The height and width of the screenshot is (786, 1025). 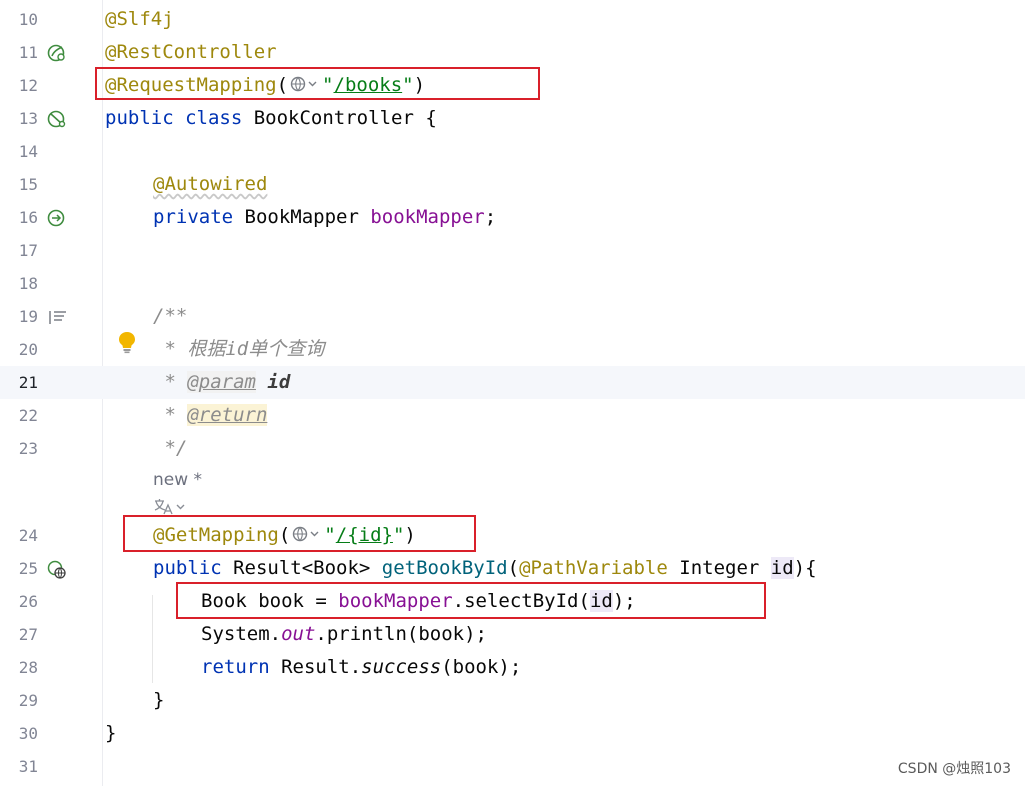 I want to click on code-line-19: 19 /**, so click(x=512, y=316).